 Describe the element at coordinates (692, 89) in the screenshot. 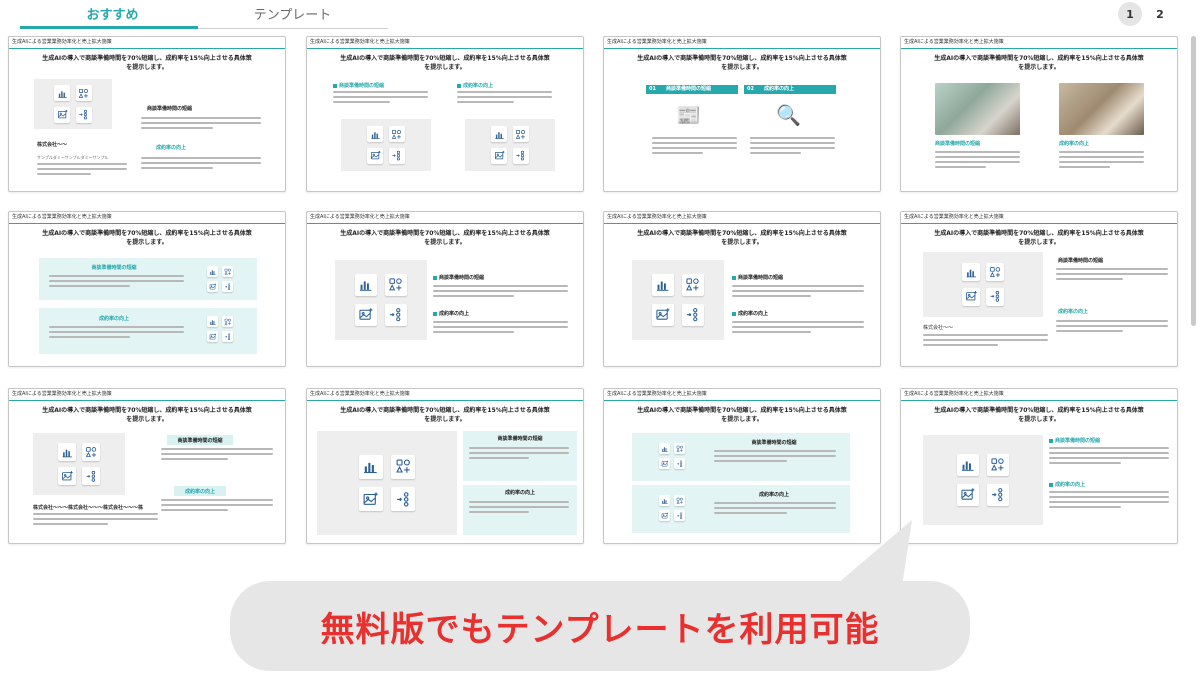

I see `numbered-header: 01 商談準備時間の短縮` at that location.